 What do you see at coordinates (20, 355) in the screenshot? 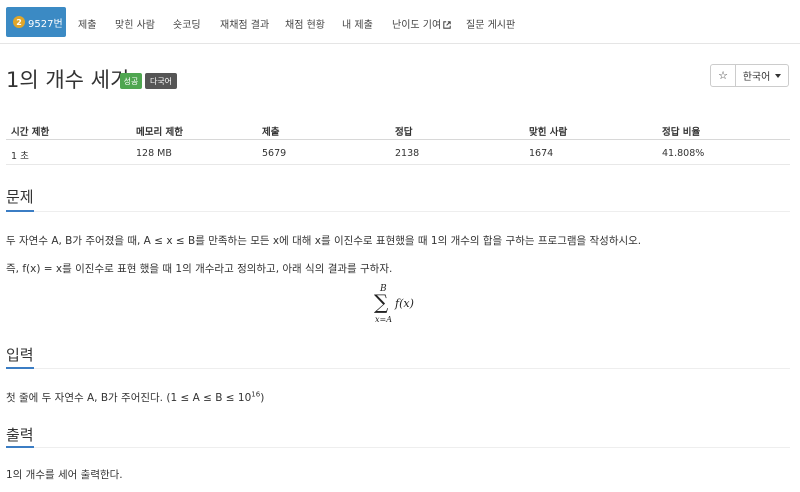
I see `section-title-input: 입력` at bounding box center [20, 355].